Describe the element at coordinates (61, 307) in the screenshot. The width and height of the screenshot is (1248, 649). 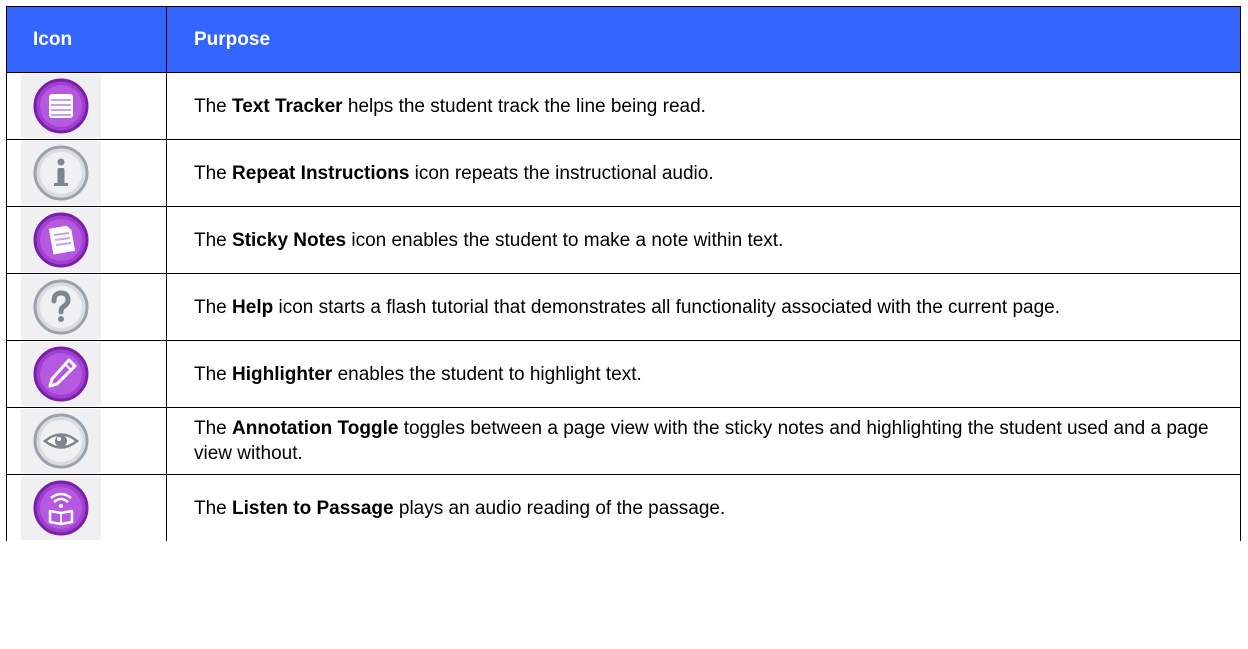
I see `help-icon` at that location.